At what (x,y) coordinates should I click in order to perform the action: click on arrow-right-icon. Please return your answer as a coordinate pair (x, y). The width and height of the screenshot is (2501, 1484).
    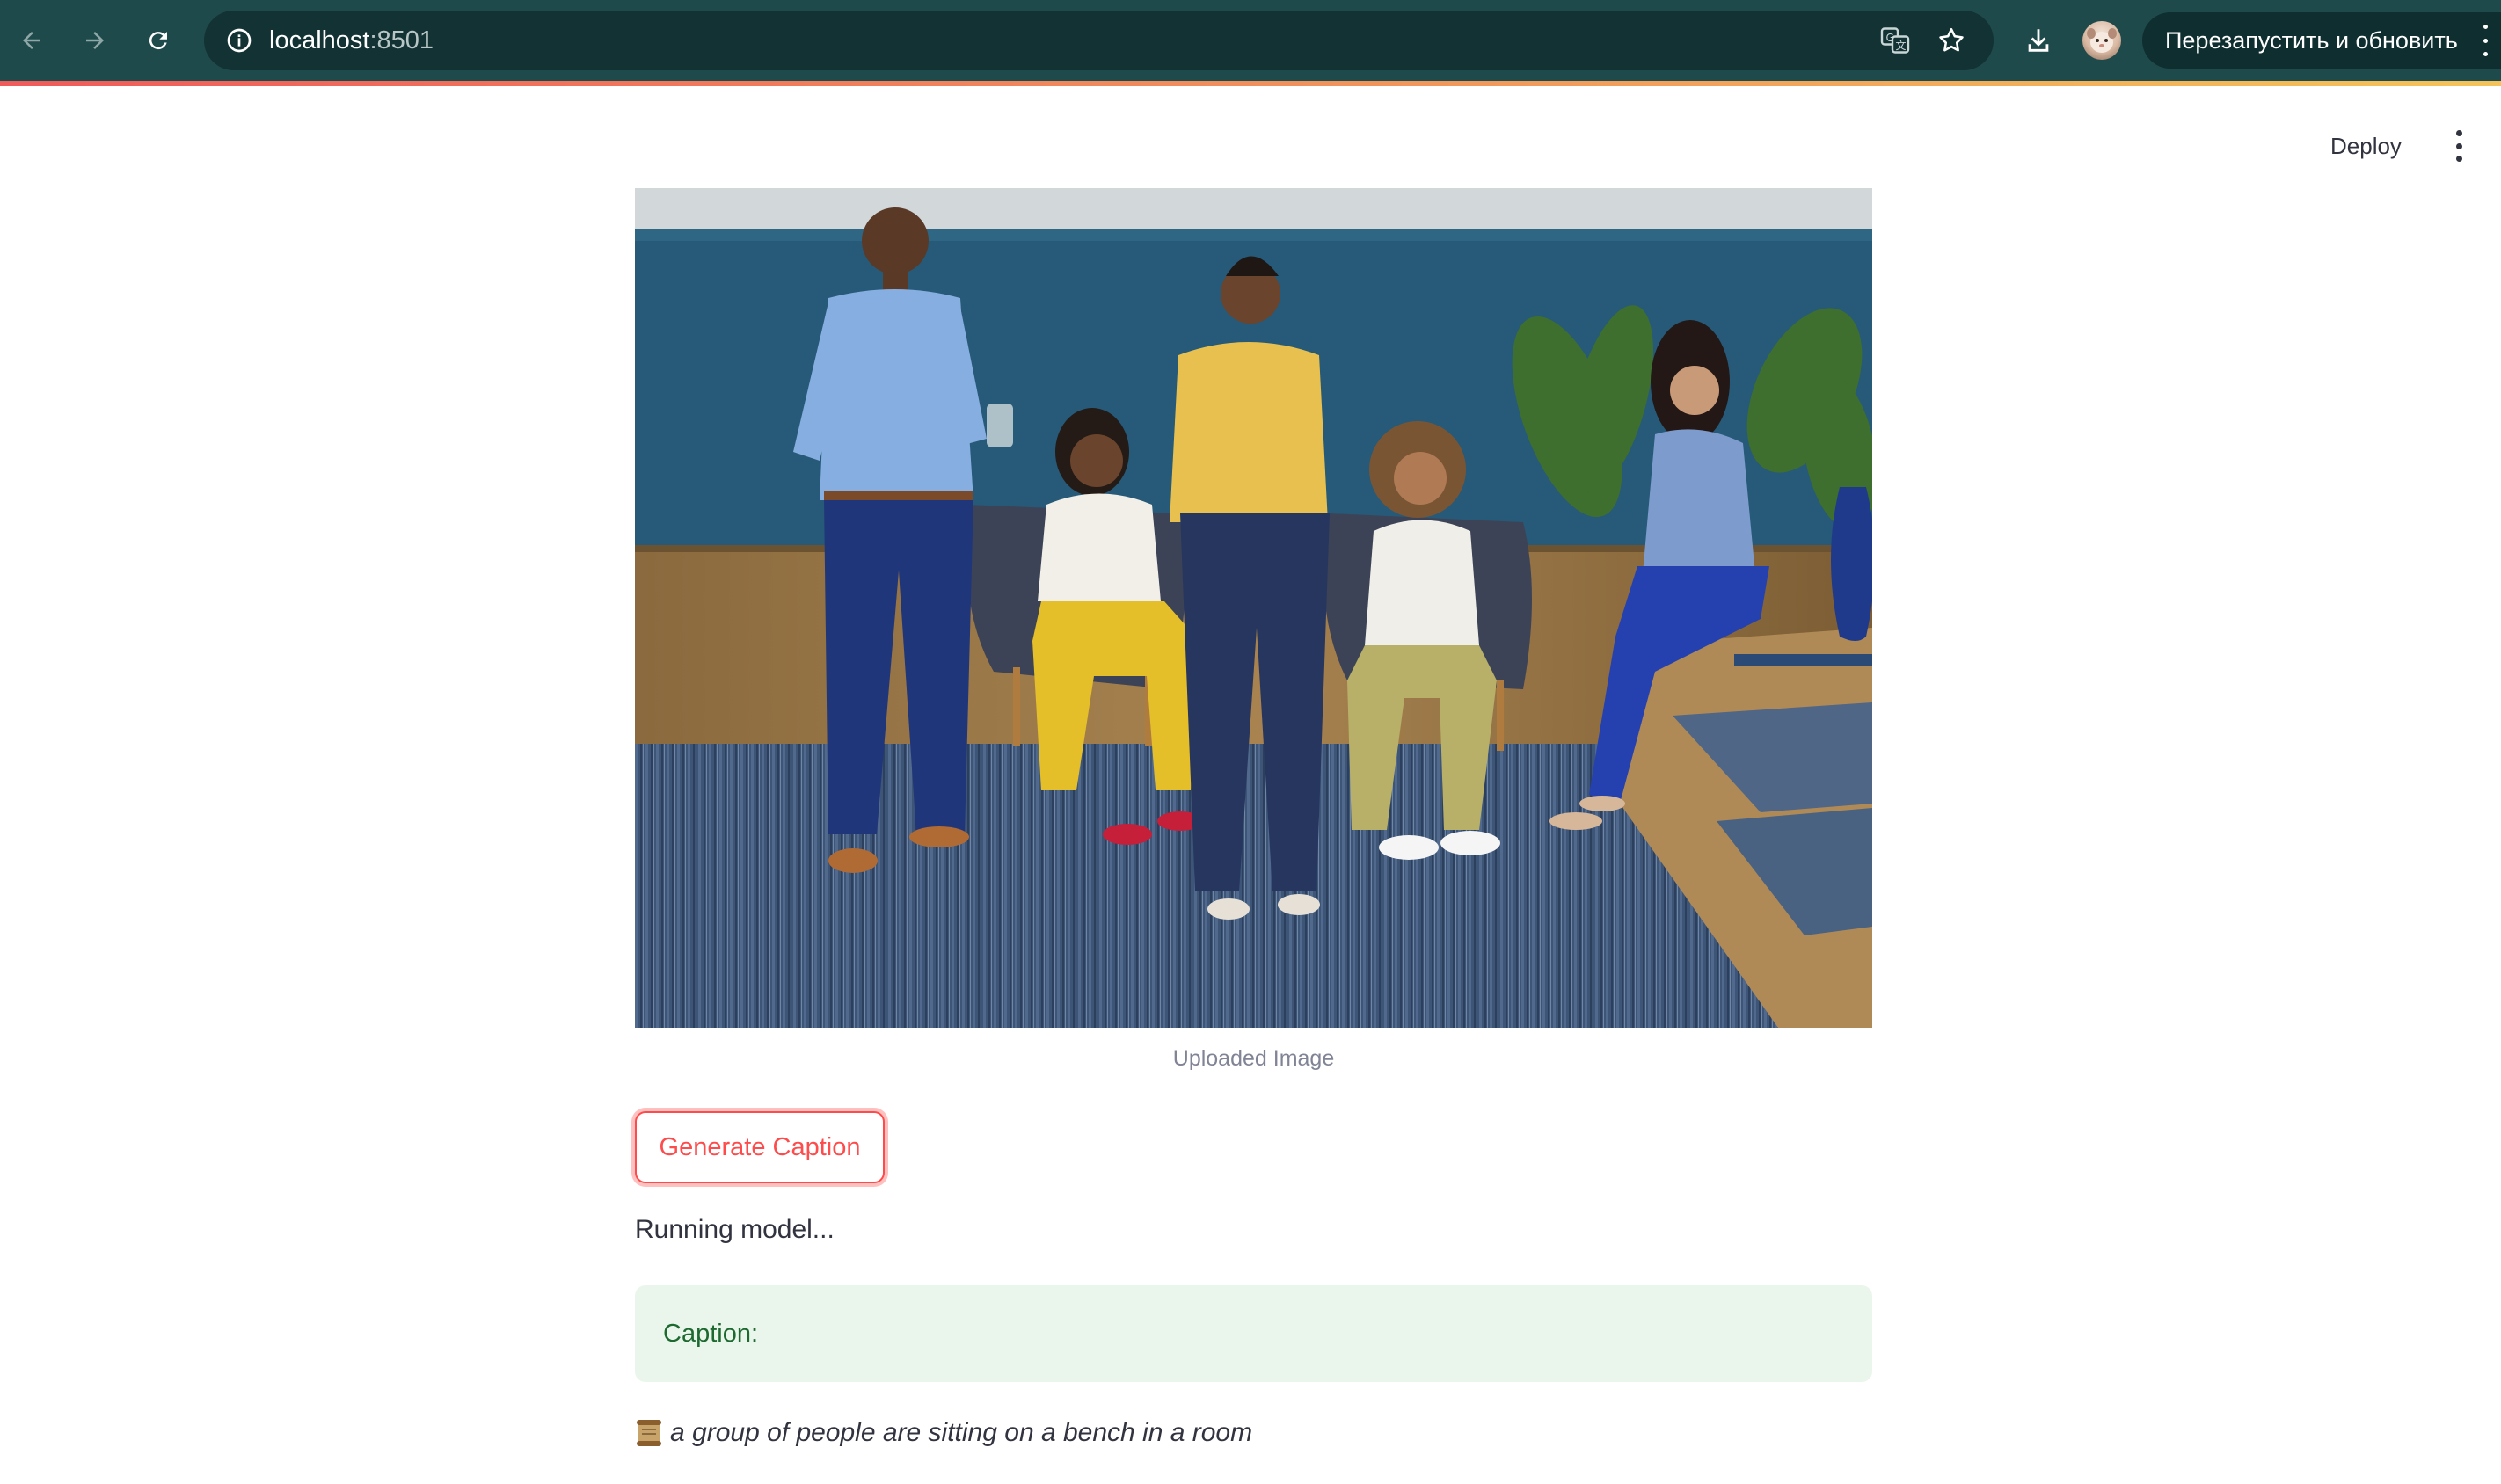
    Looking at the image, I should click on (95, 41).